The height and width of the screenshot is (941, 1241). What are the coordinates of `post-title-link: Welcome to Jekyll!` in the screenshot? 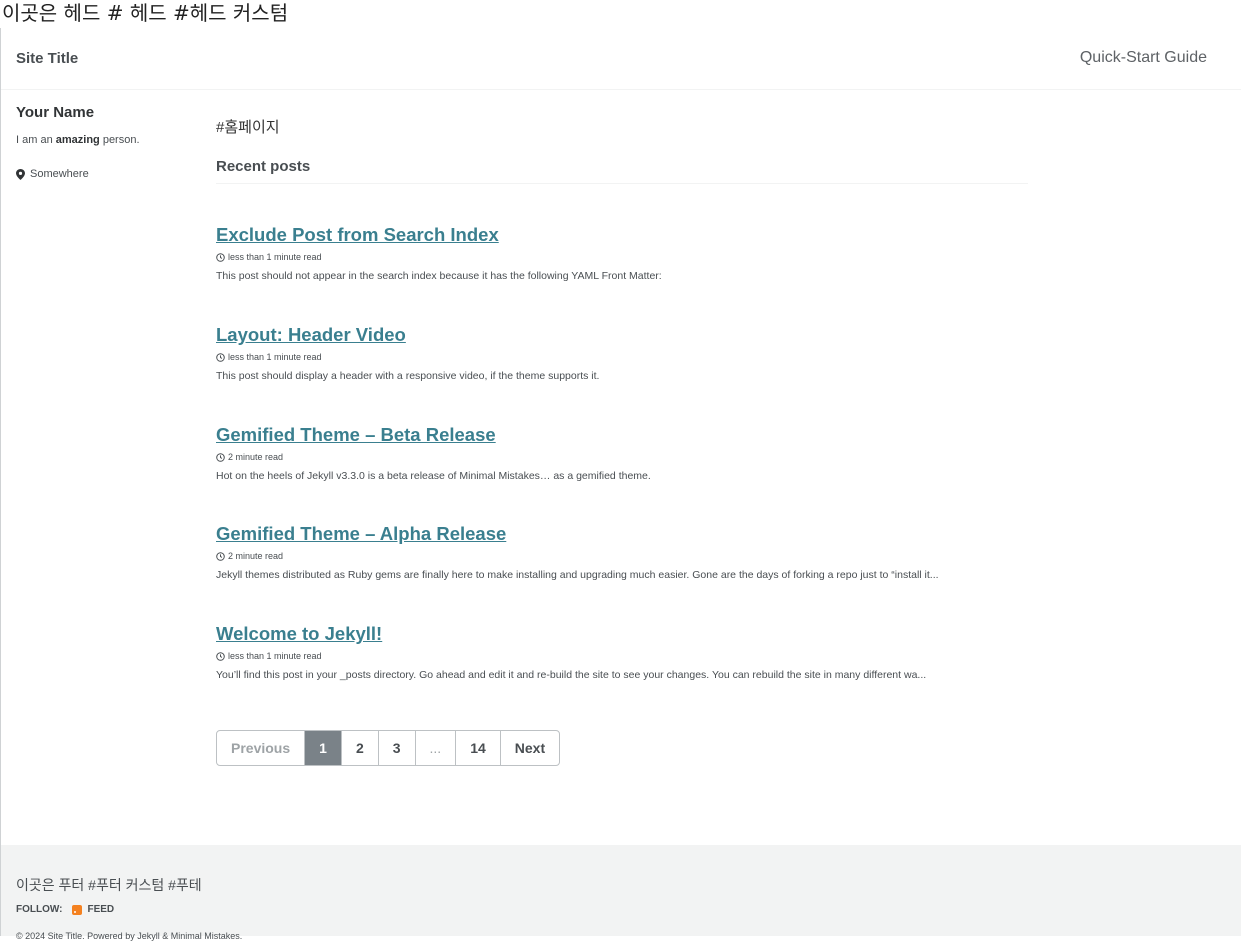 It's located at (299, 633).